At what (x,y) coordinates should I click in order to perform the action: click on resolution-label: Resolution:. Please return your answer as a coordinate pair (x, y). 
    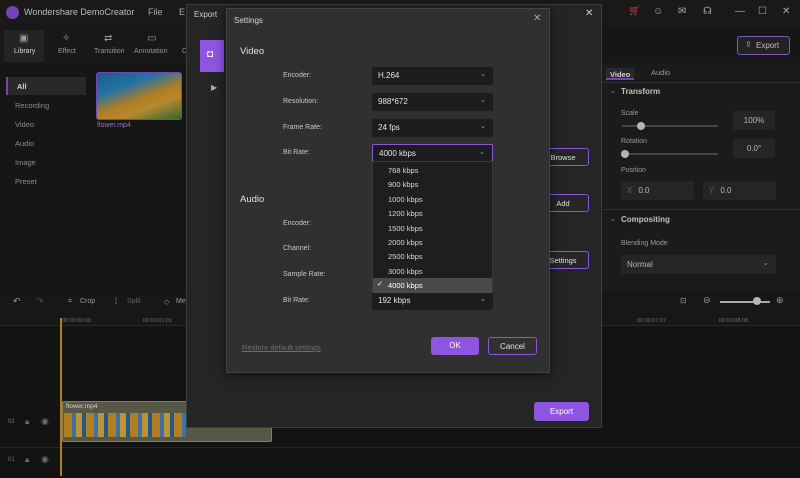
    Looking at the image, I should click on (301, 101).